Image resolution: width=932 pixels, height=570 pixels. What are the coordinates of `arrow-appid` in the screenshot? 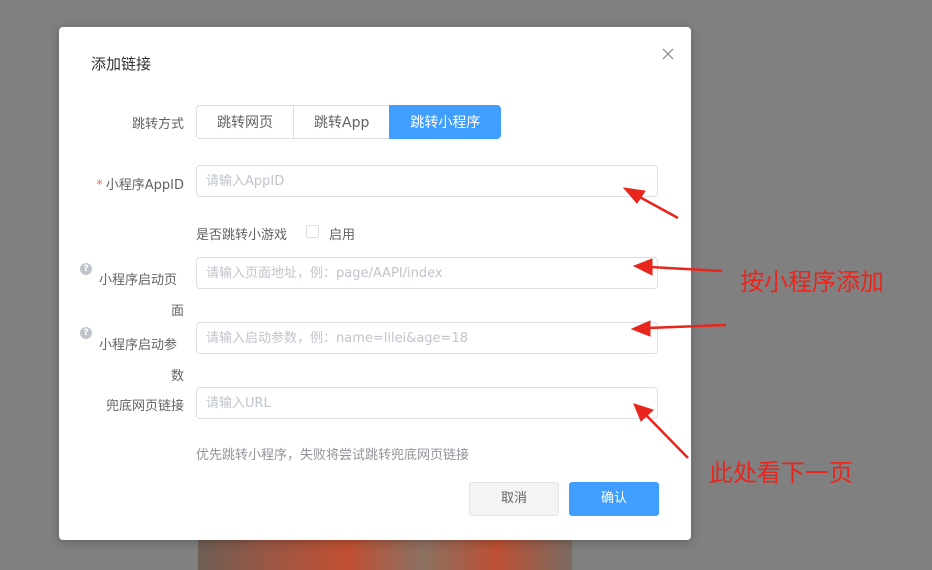 It's located at (657, 206).